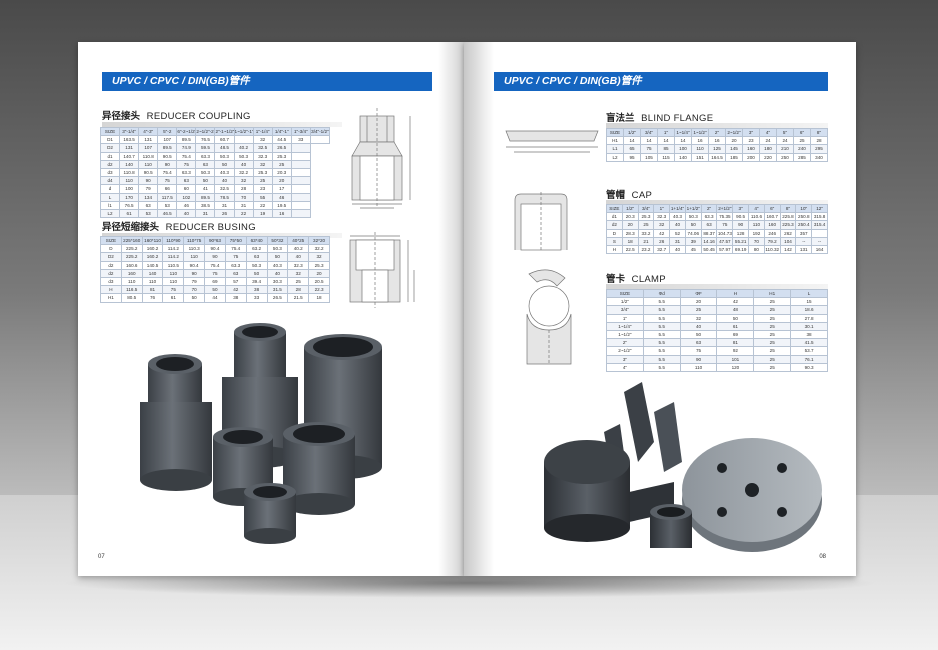  What do you see at coordinates (756, 217) in the screenshot?
I see `table-cell: 110.6` at bounding box center [756, 217].